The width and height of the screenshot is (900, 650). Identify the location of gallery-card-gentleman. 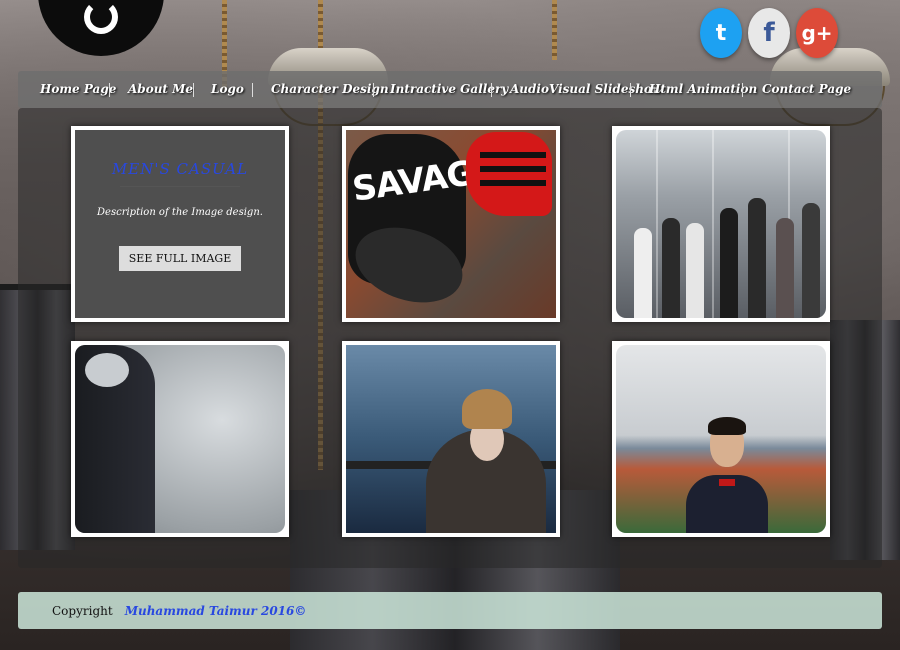
(721, 439).